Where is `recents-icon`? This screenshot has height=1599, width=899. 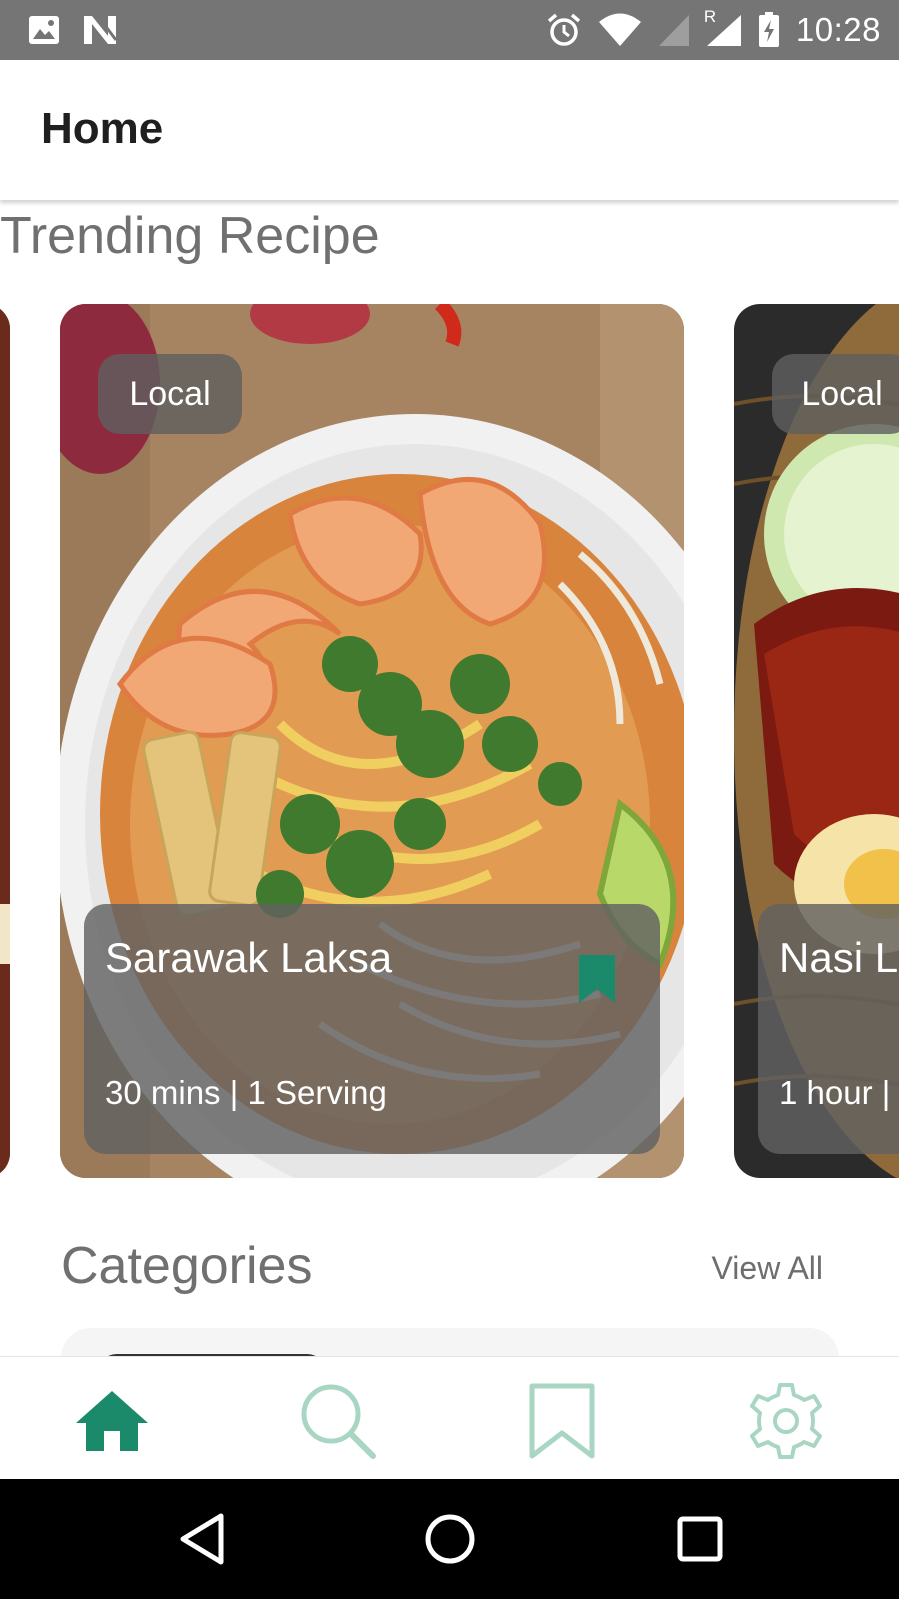
recents-icon is located at coordinates (700, 1539).